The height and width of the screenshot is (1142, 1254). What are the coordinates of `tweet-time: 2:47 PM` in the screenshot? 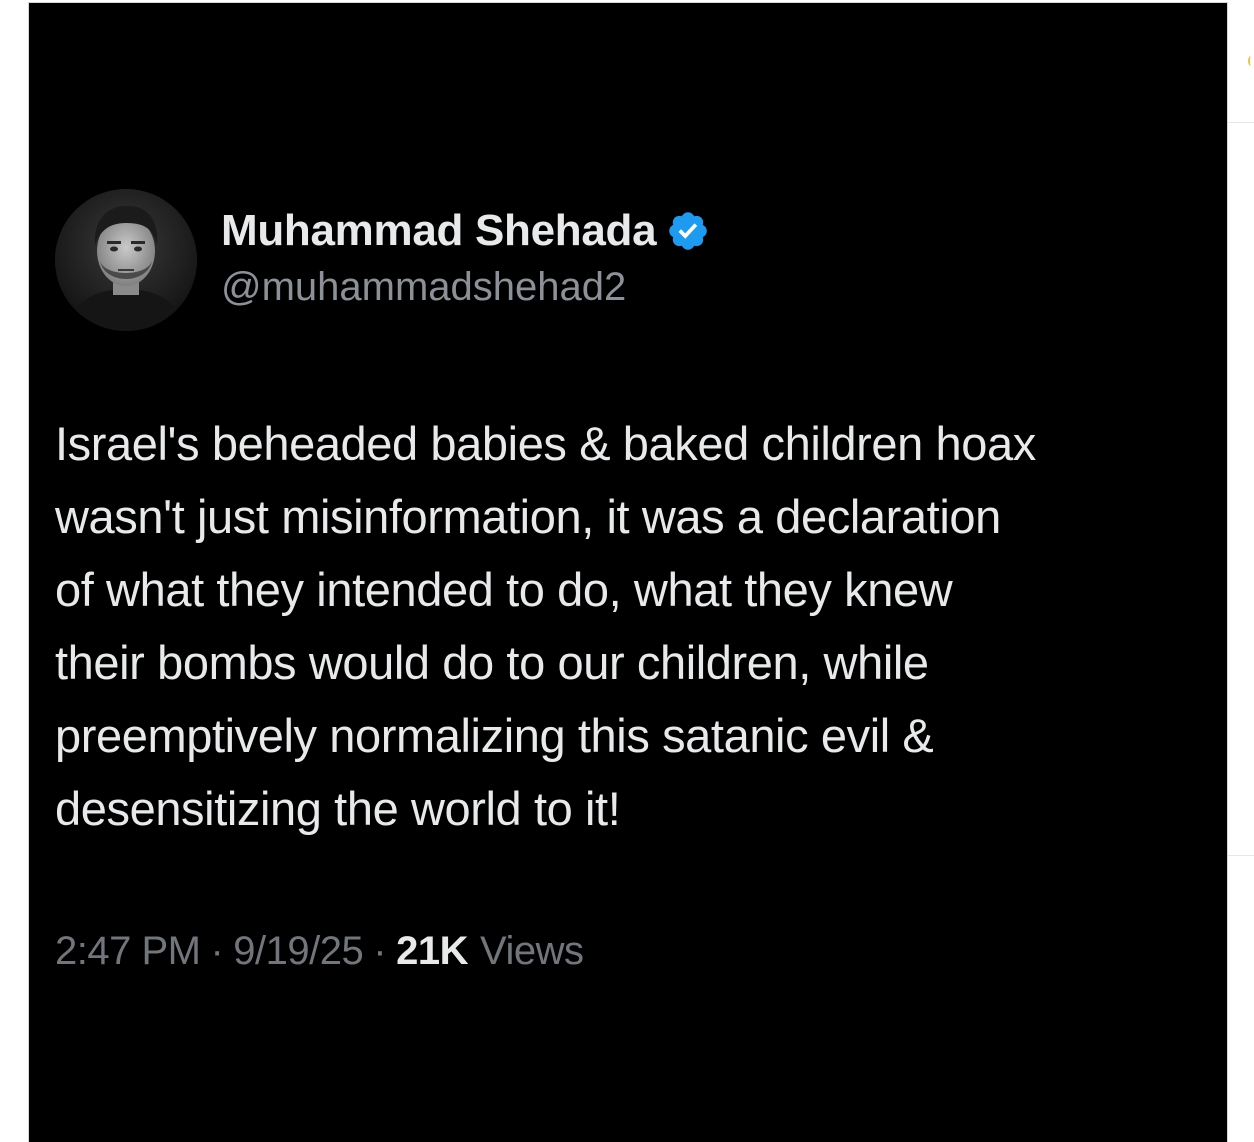 It's located at (128, 951).